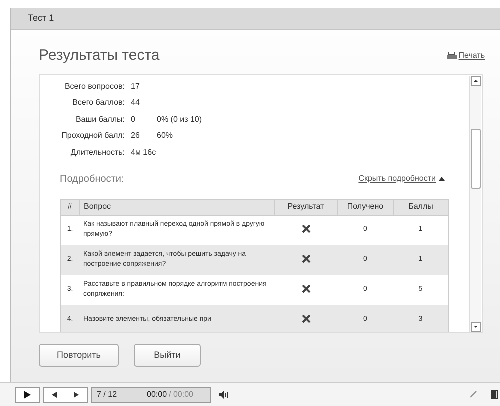  What do you see at coordinates (177, 207) in the screenshot?
I see `column-header: Вопрос` at bounding box center [177, 207].